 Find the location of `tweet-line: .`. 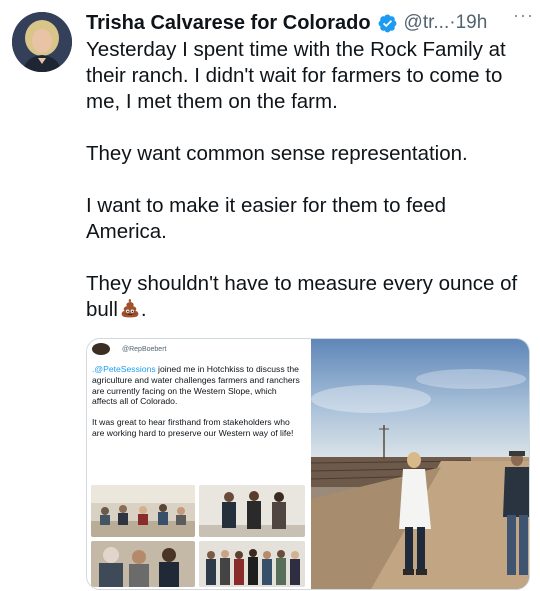

tweet-line: . is located at coordinates (143, 309).